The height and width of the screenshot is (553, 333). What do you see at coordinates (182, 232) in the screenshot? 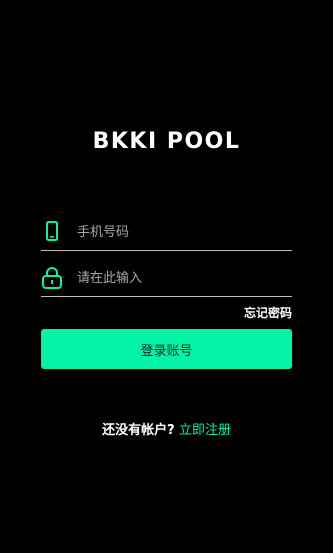
I see `phone-input` at bounding box center [182, 232].